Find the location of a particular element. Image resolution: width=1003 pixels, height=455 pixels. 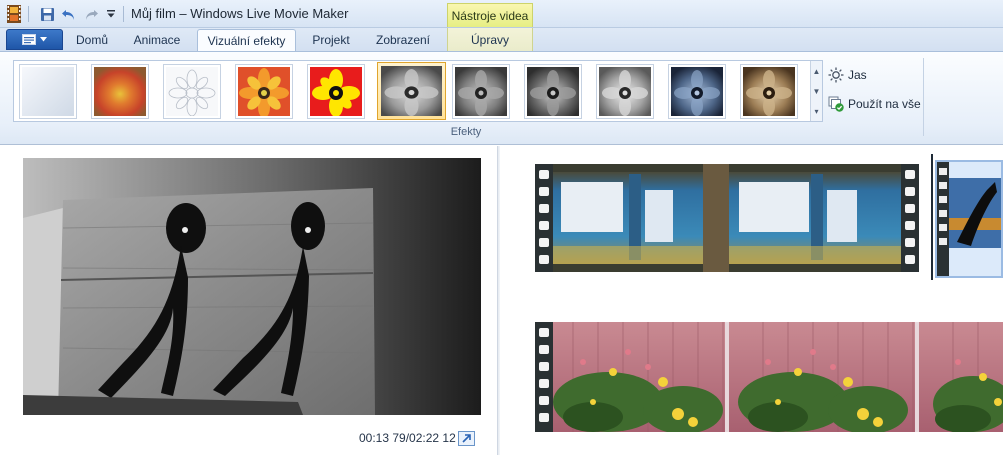

gallery-scroll-down-icon: ▼ is located at coordinates (816, 91).